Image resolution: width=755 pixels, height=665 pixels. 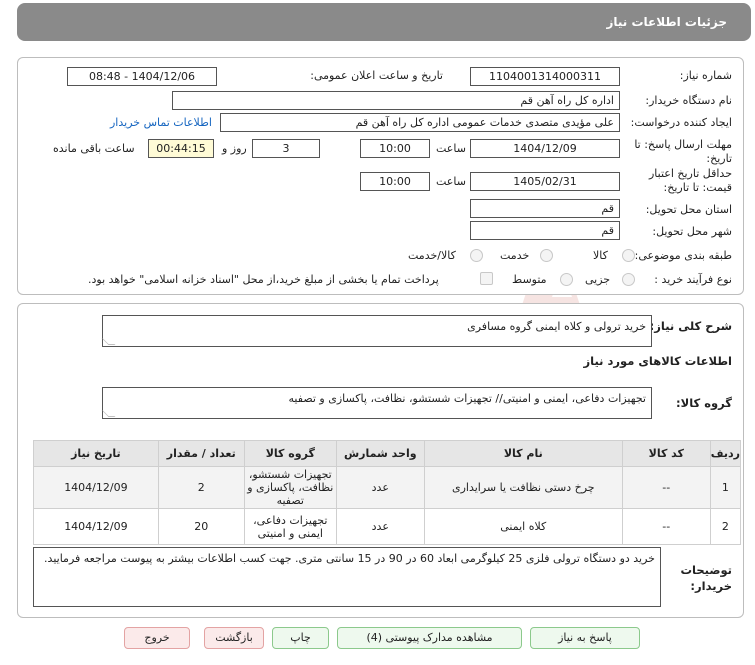 I want to click on category-goods-radio, so click(x=628, y=255).